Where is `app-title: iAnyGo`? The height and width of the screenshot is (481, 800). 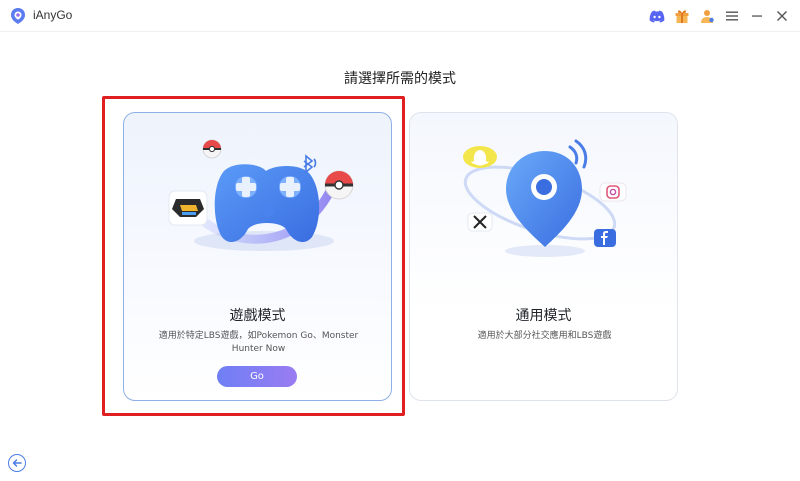 app-title: iAnyGo is located at coordinates (53, 15).